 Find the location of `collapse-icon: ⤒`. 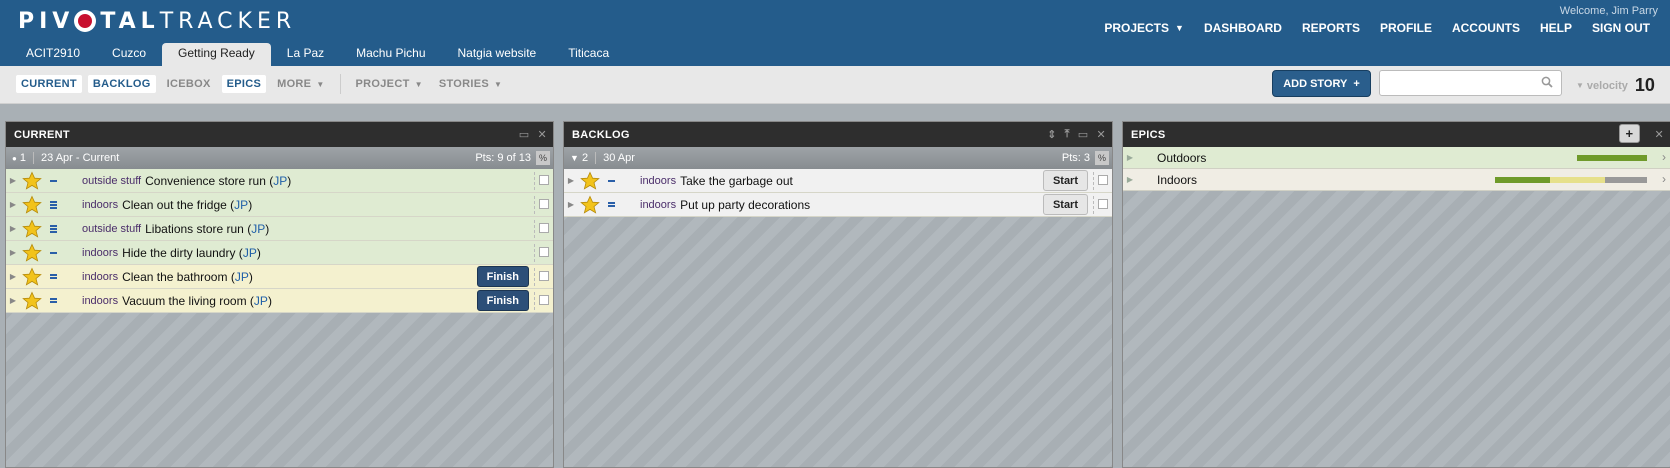

collapse-icon: ⤒ is located at coordinates (1067, 134).